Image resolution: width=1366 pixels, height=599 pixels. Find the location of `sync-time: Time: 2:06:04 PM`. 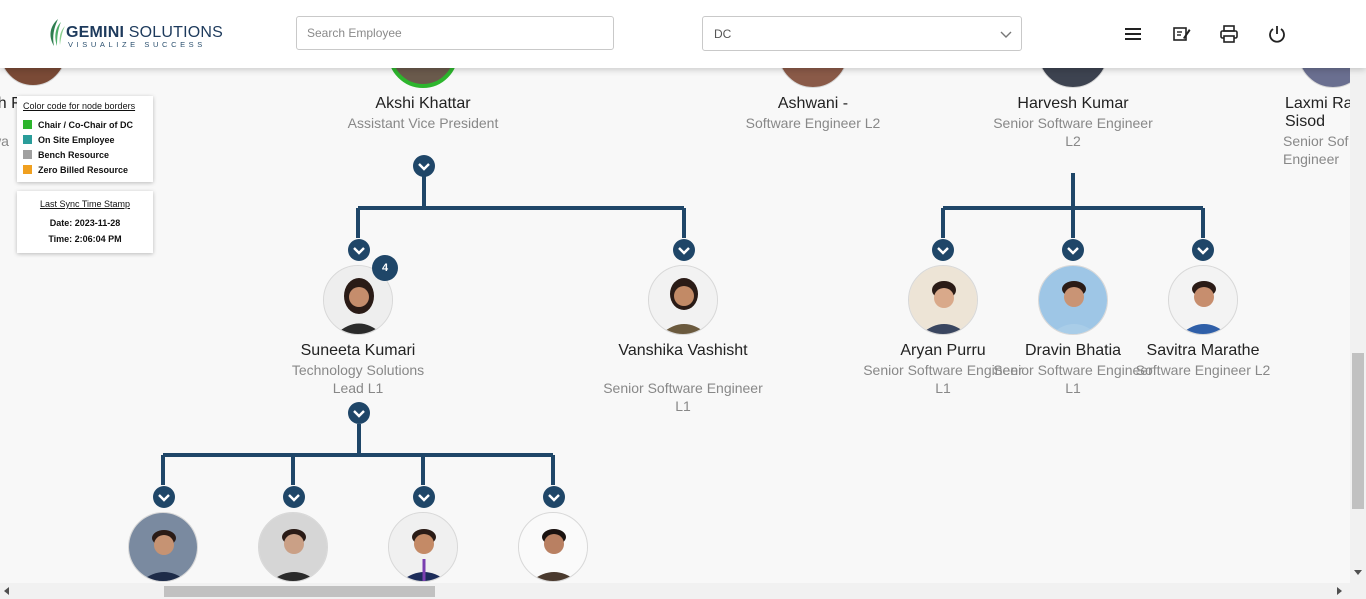

sync-time: Time: 2:06:04 PM is located at coordinates (85, 239).